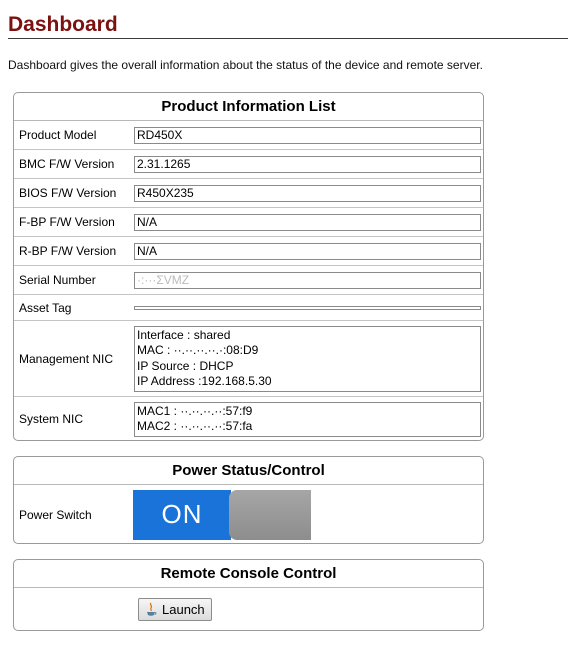  Describe the element at coordinates (63, 24) in the screenshot. I see `page-title: Dashboard` at that location.